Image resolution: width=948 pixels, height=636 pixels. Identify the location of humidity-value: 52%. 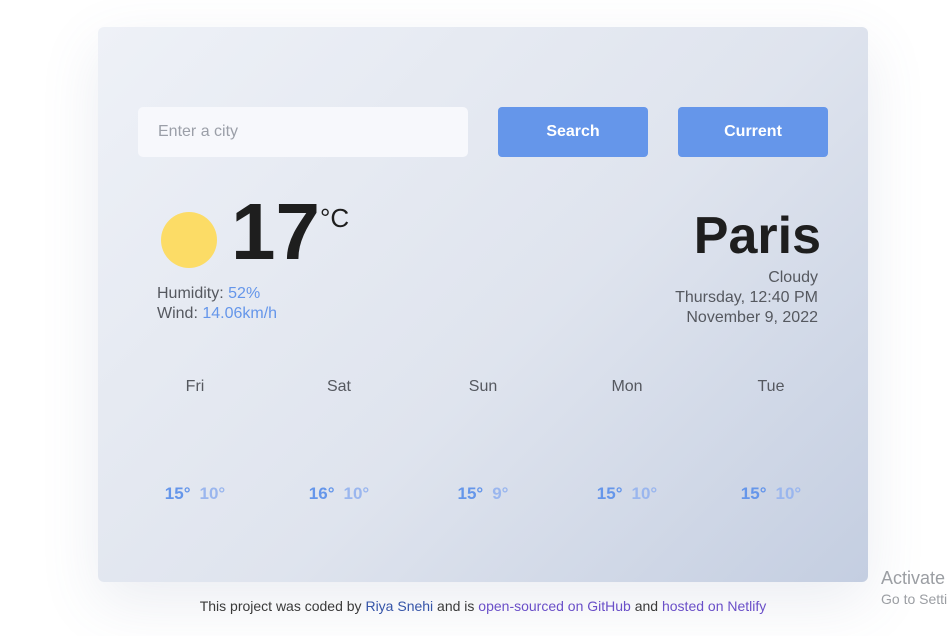
(244, 293).